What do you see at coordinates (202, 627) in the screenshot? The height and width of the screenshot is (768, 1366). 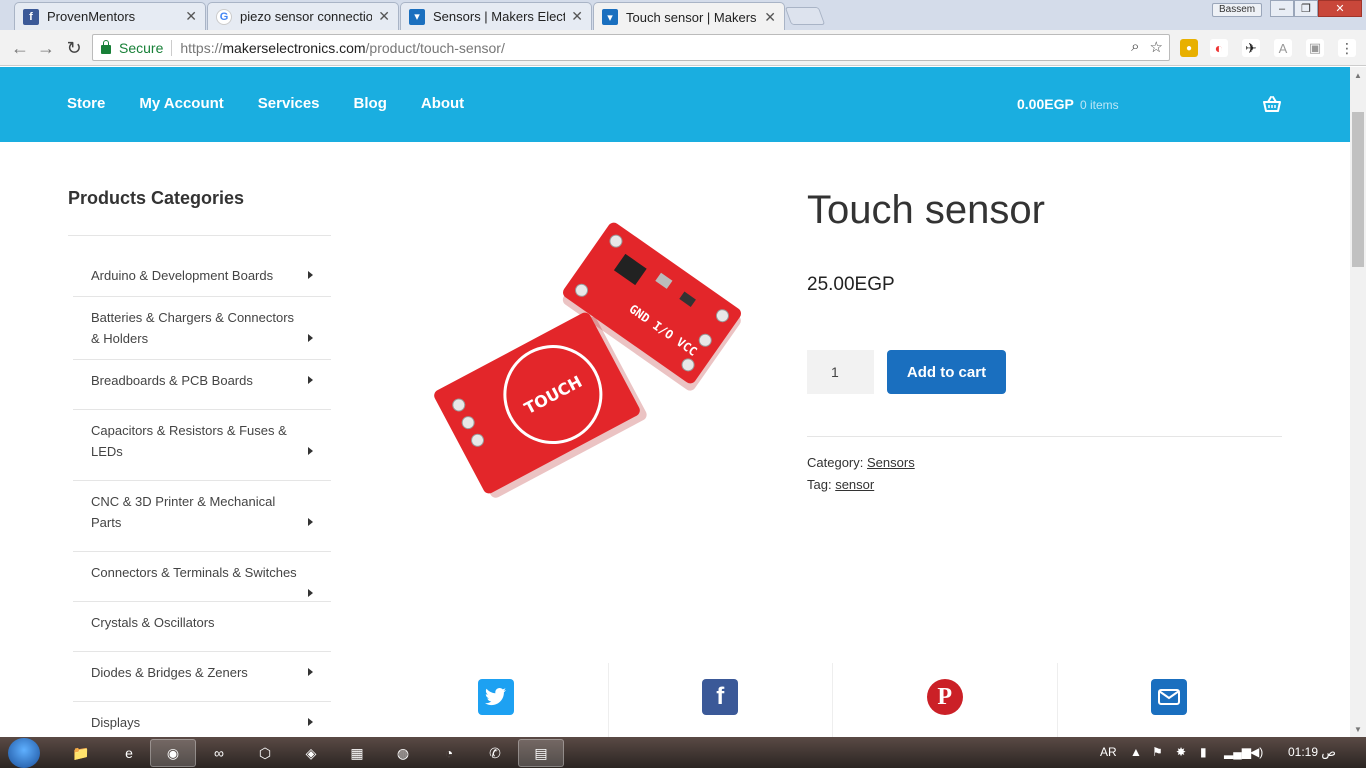 I see `category-item: Crystals & Oscillators` at bounding box center [202, 627].